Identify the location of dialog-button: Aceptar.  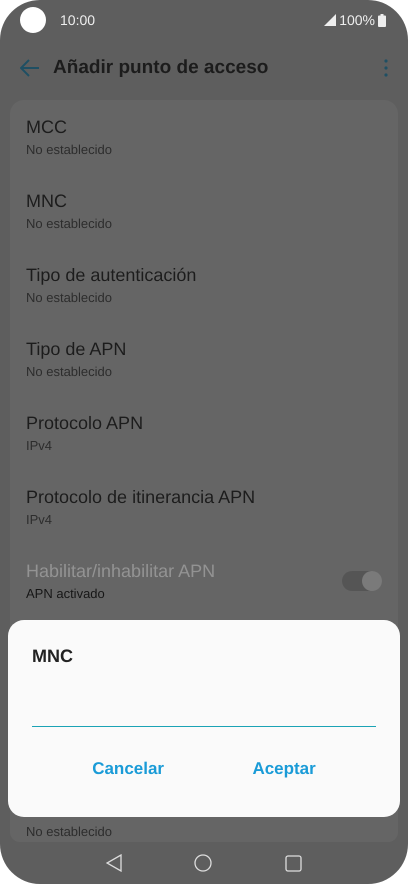
(284, 769).